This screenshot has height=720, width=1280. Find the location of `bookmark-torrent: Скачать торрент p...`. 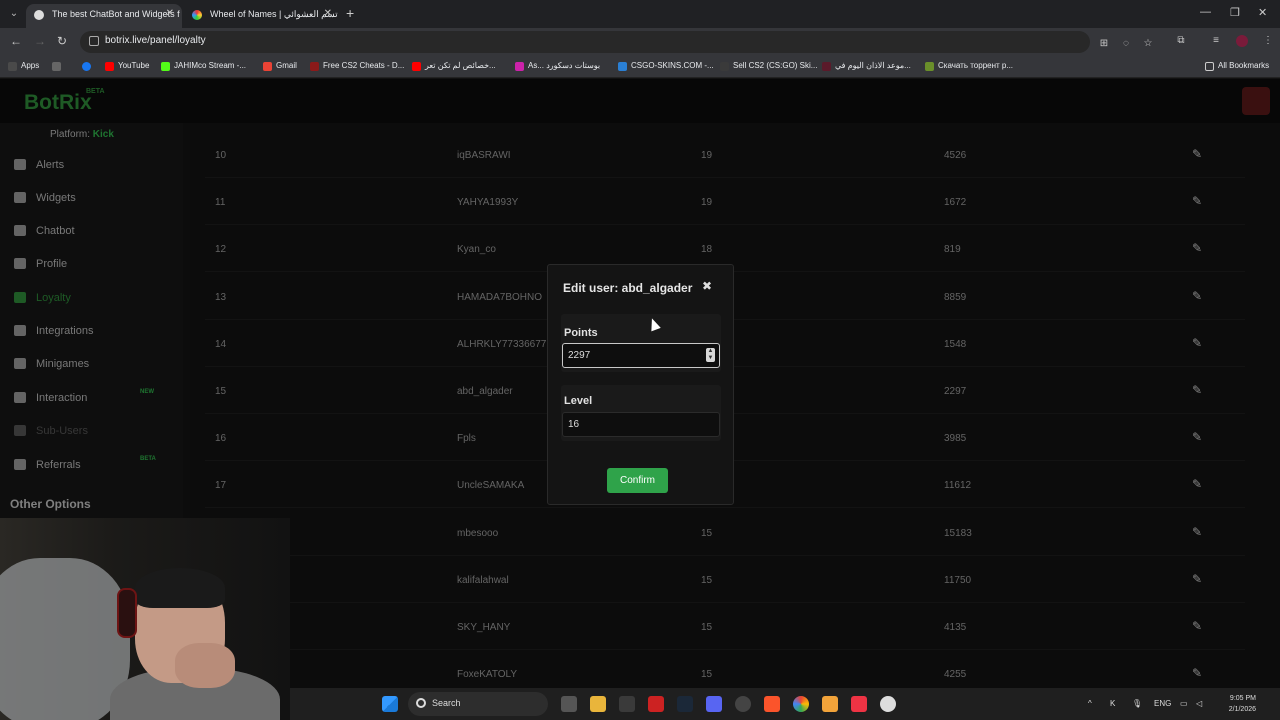

bookmark-torrent: Скачать торрент p... is located at coordinates (969, 66).